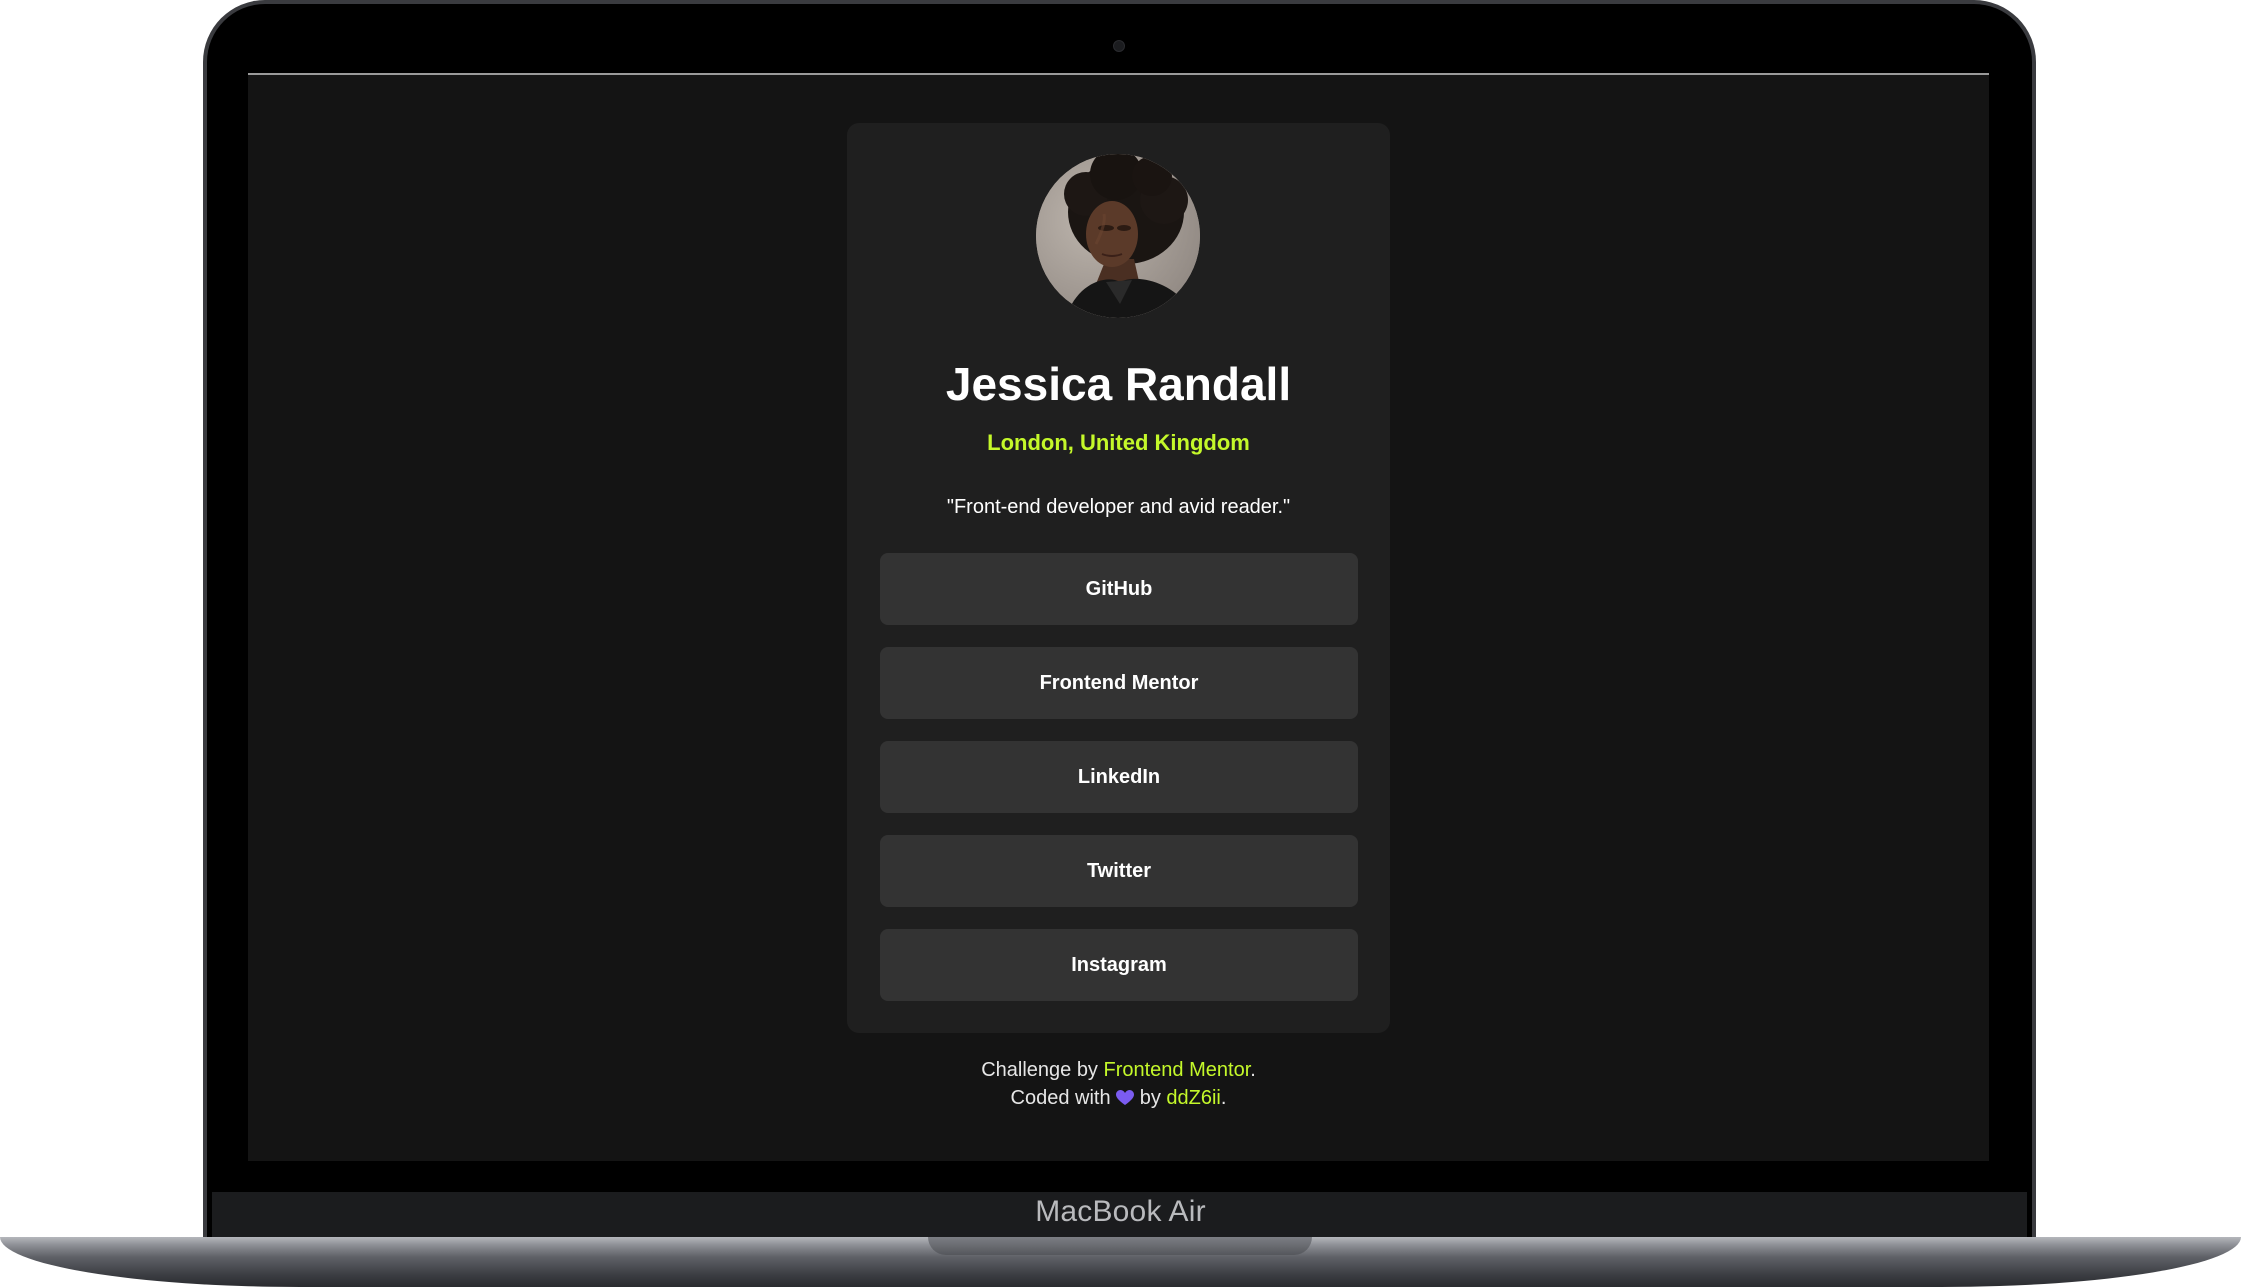 This screenshot has width=2241, height=1287. Describe the element at coordinates (1119, 46) in the screenshot. I see `camera-icon` at that location.